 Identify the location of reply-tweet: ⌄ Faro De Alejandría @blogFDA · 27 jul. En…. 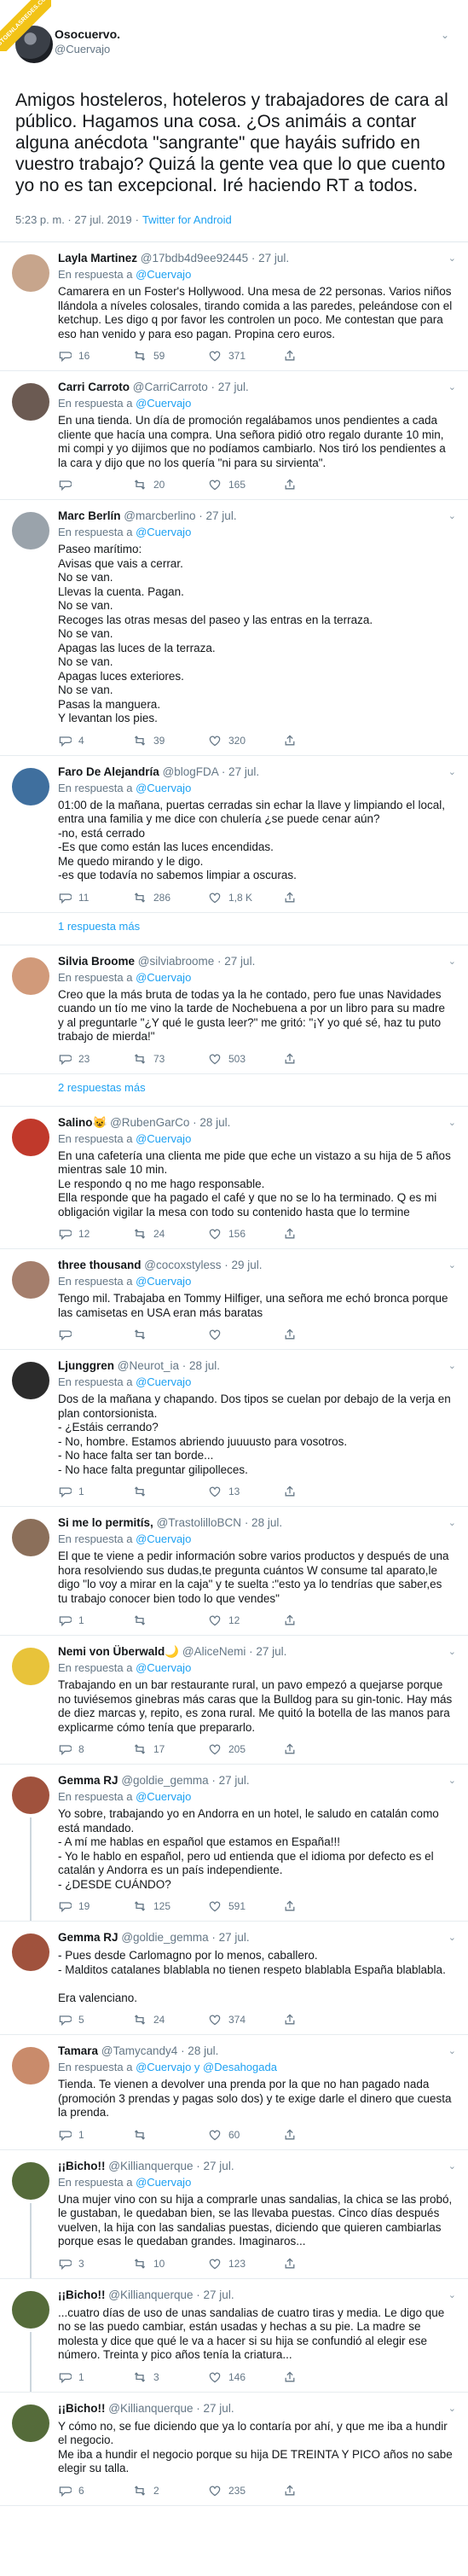
(234, 834).